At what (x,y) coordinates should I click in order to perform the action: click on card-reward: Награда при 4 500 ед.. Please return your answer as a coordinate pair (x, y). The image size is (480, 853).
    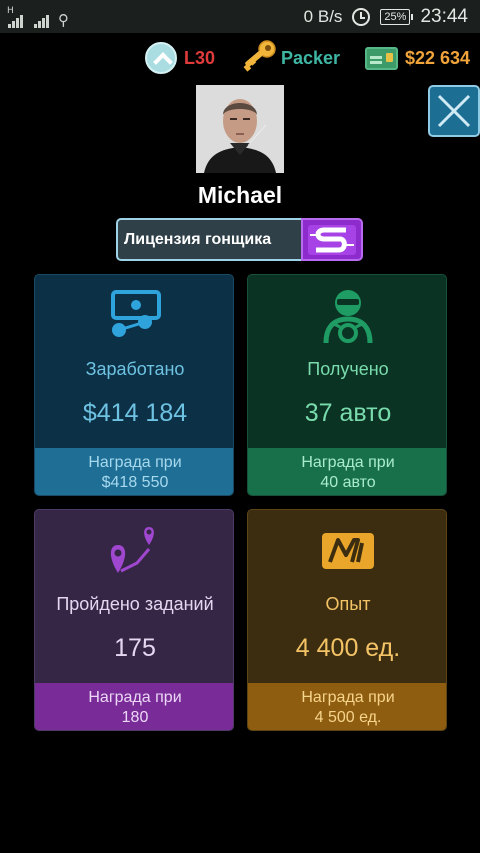
    Looking at the image, I should click on (347, 706).